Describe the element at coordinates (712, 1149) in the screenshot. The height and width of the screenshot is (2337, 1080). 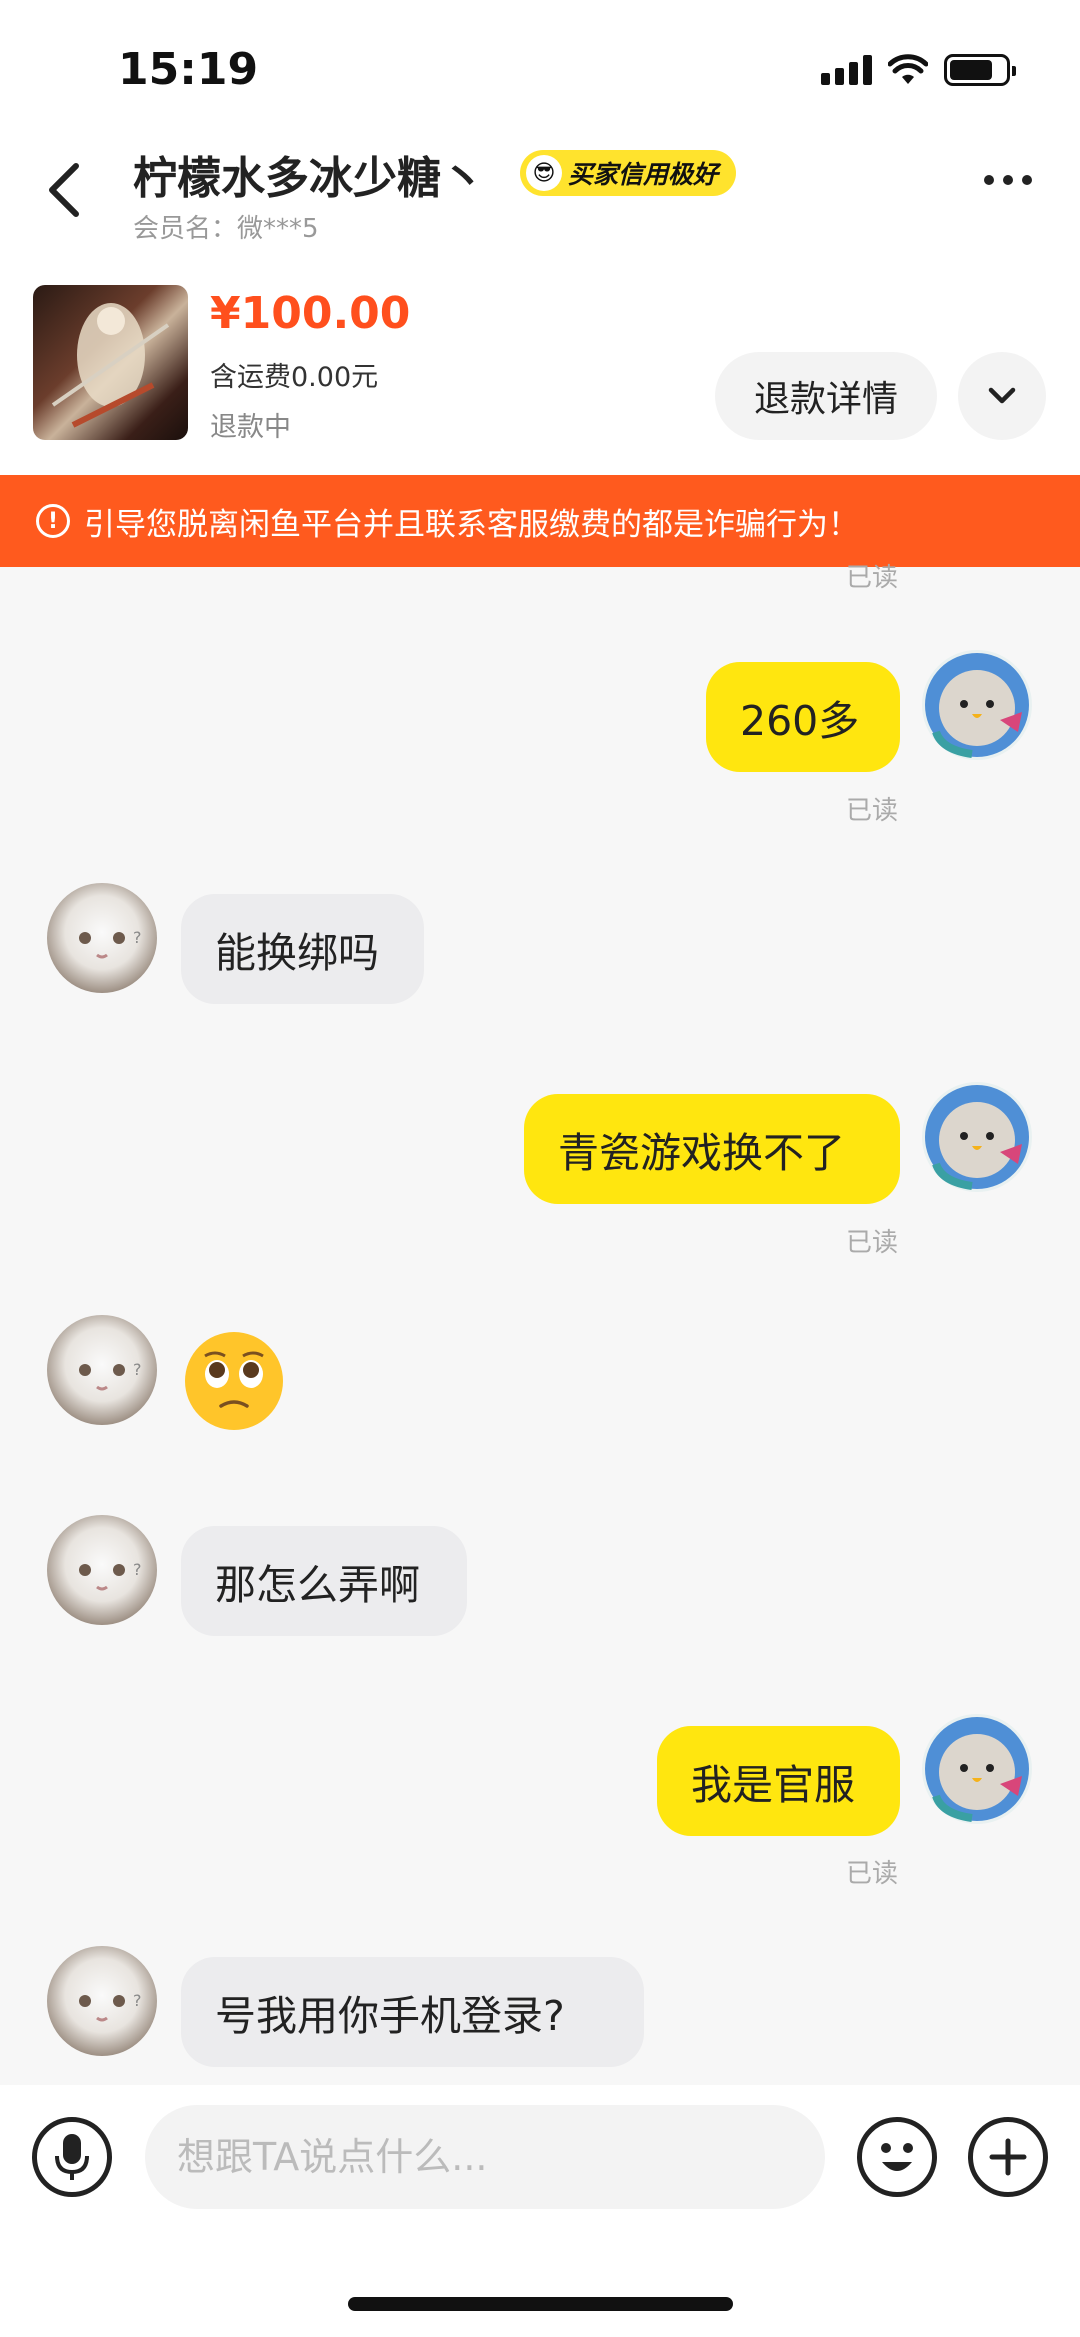
I see `message-bubble-sent: 青瓷游戏换不了` at that location.